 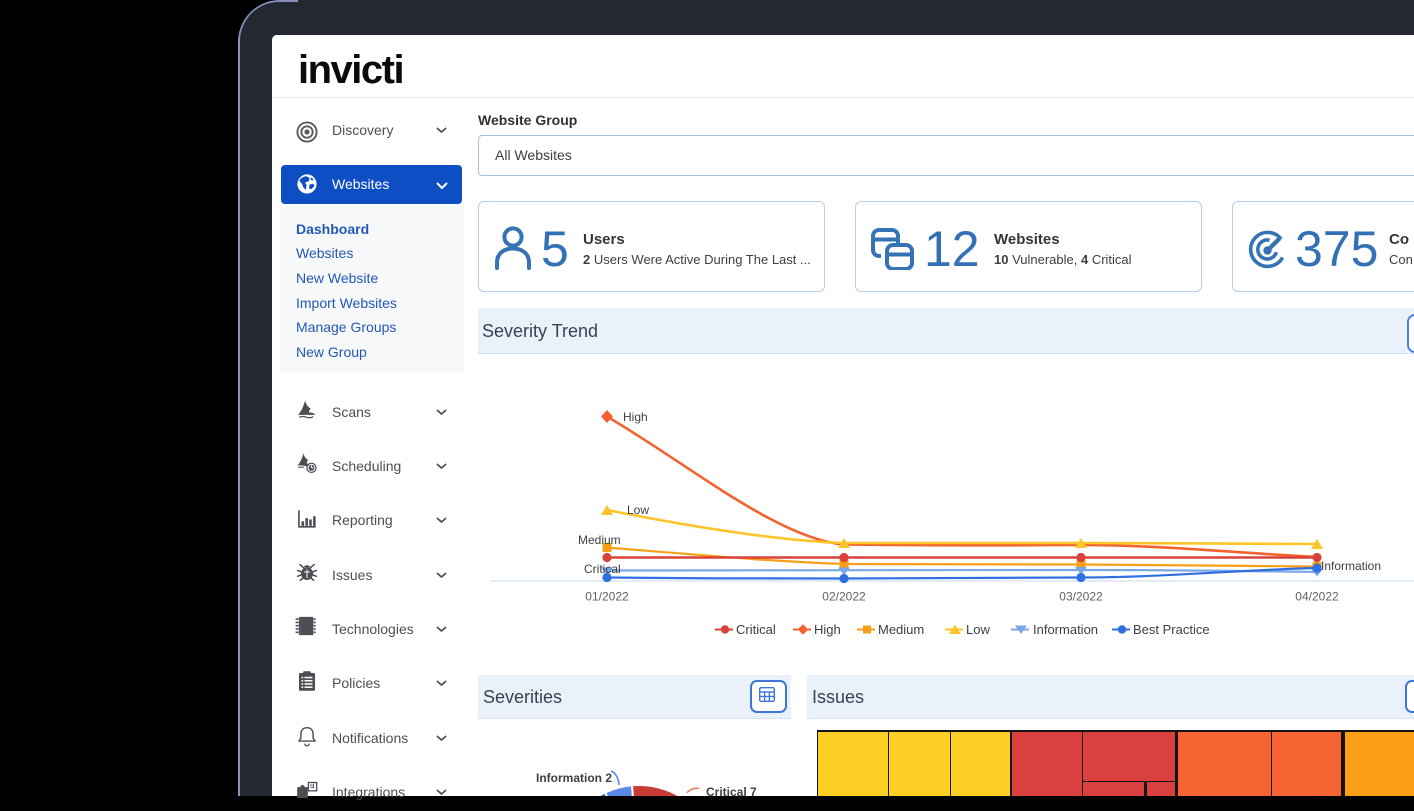 I want to click on svg-text: 02/2022, so click(x=844, y=597).